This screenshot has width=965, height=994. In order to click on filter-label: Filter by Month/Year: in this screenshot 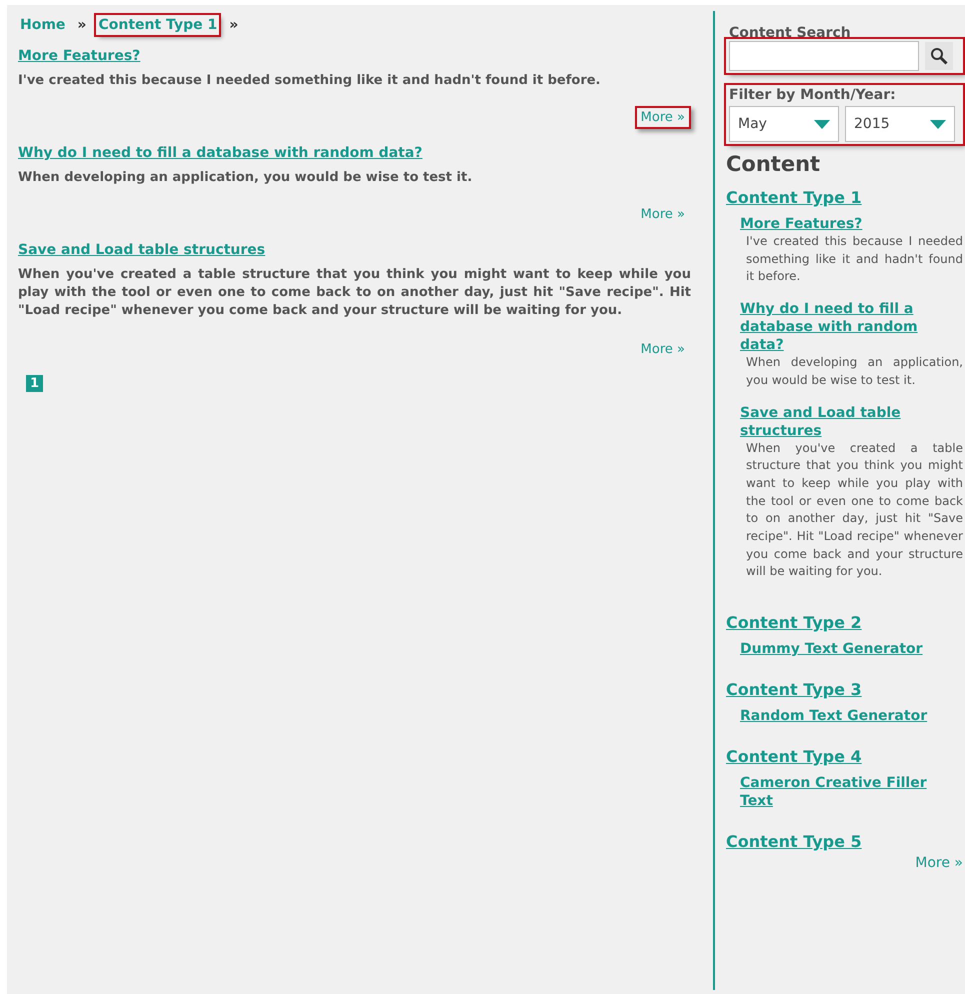, I will do `click(813, 95)`.